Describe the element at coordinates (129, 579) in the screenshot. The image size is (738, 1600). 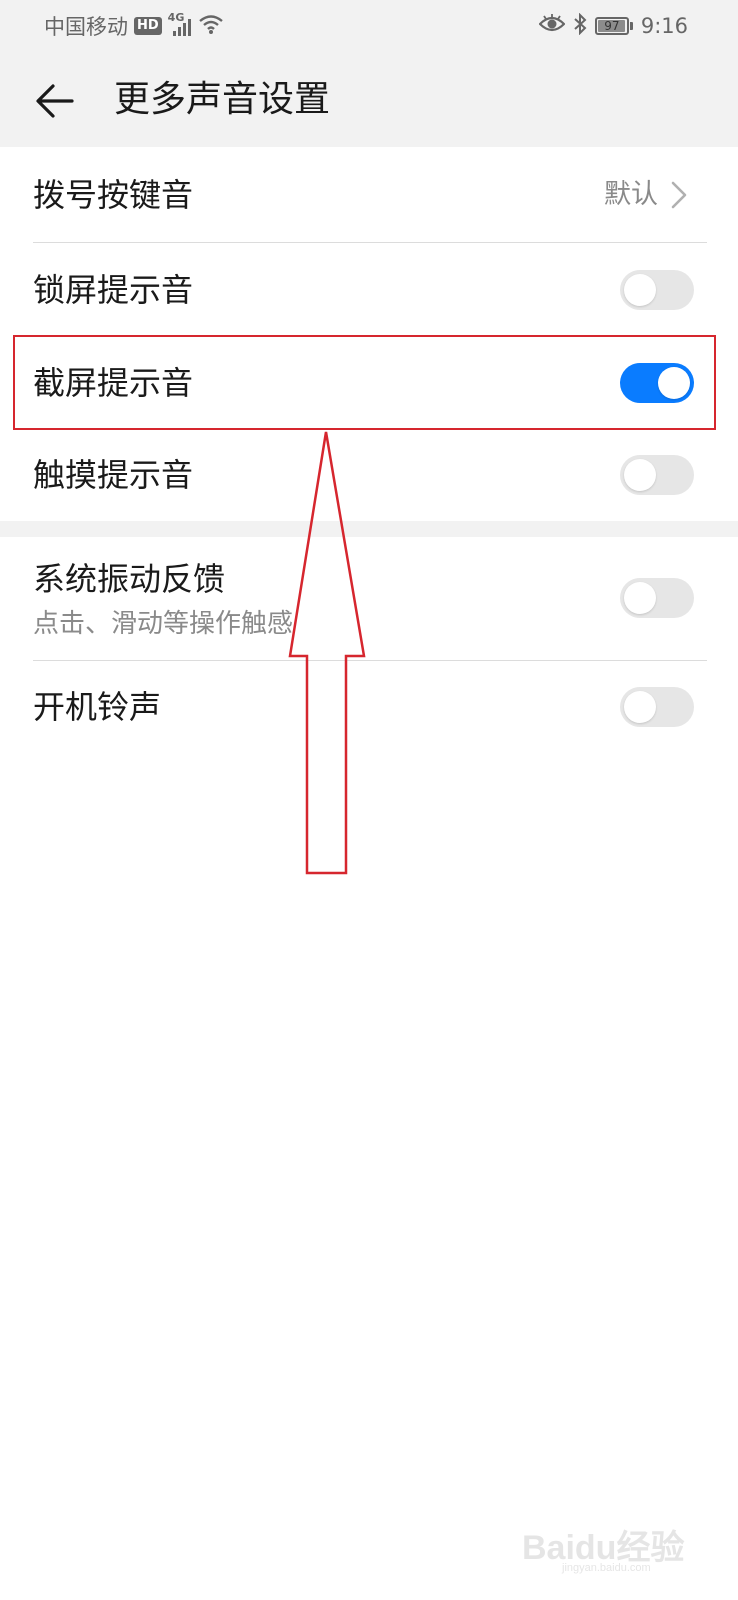
I see `setting-label: 系统振动反馈` at that location.